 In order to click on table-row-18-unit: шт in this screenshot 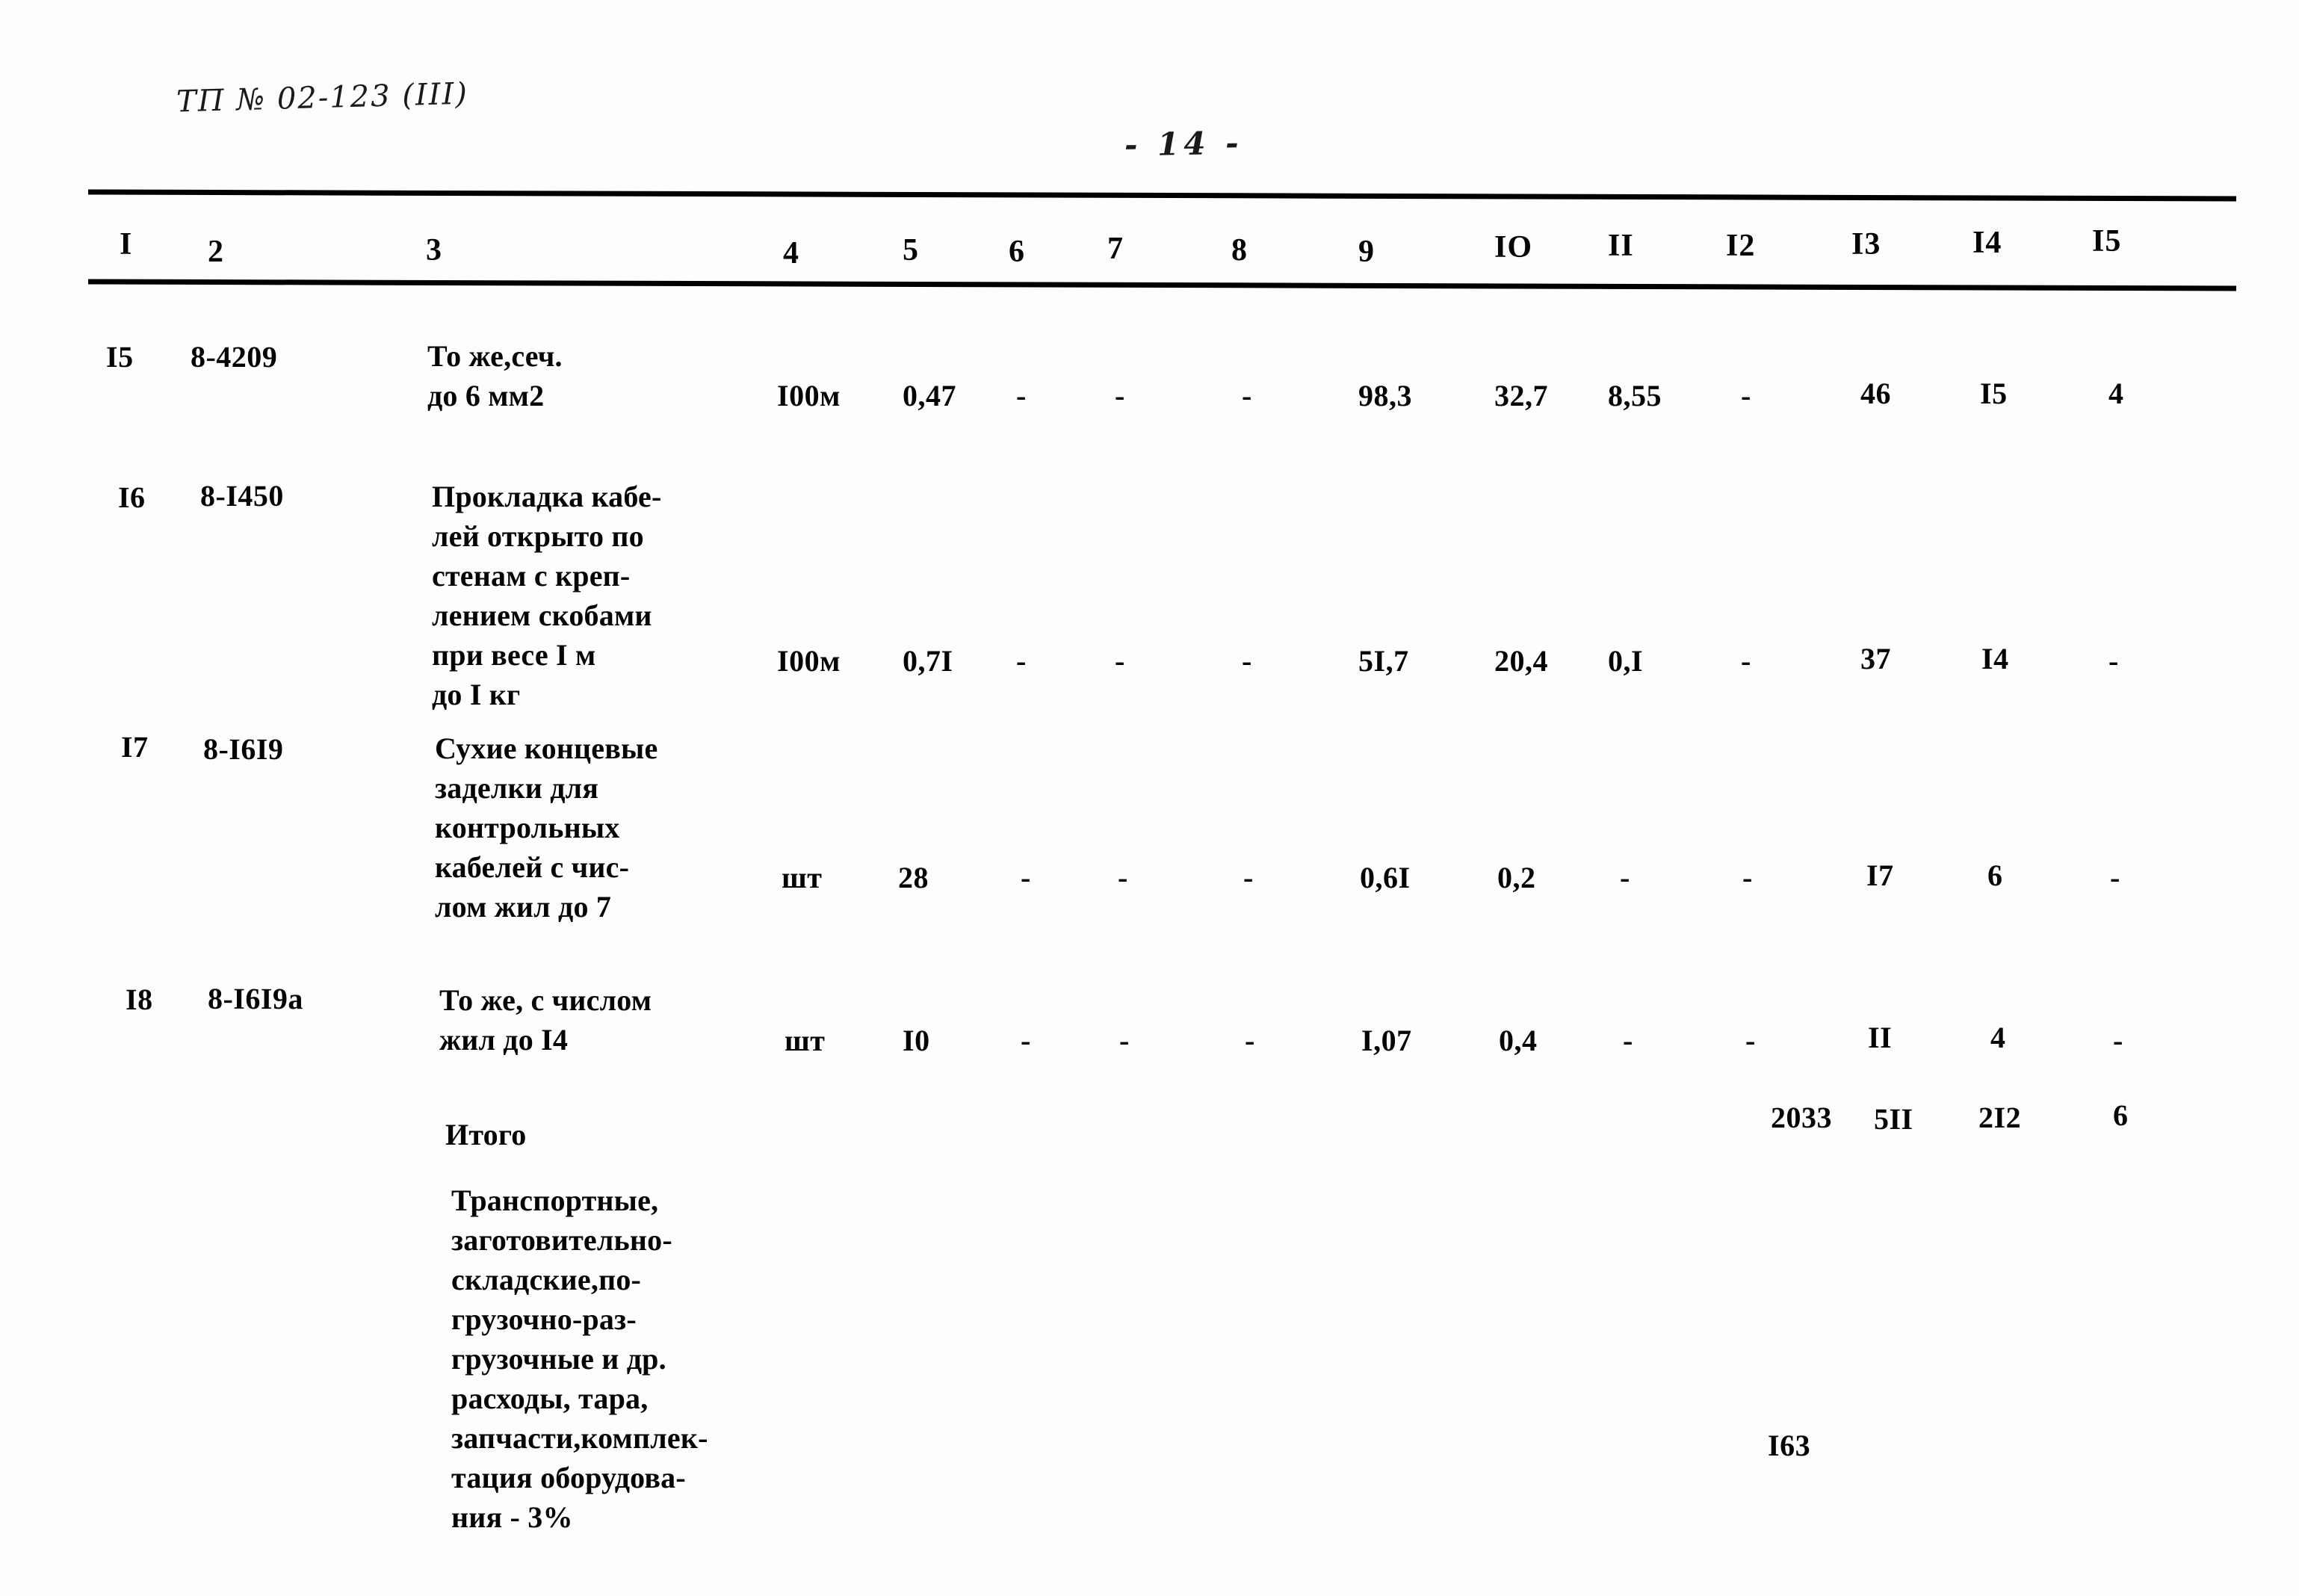, I will do `click(805, 1040)`.